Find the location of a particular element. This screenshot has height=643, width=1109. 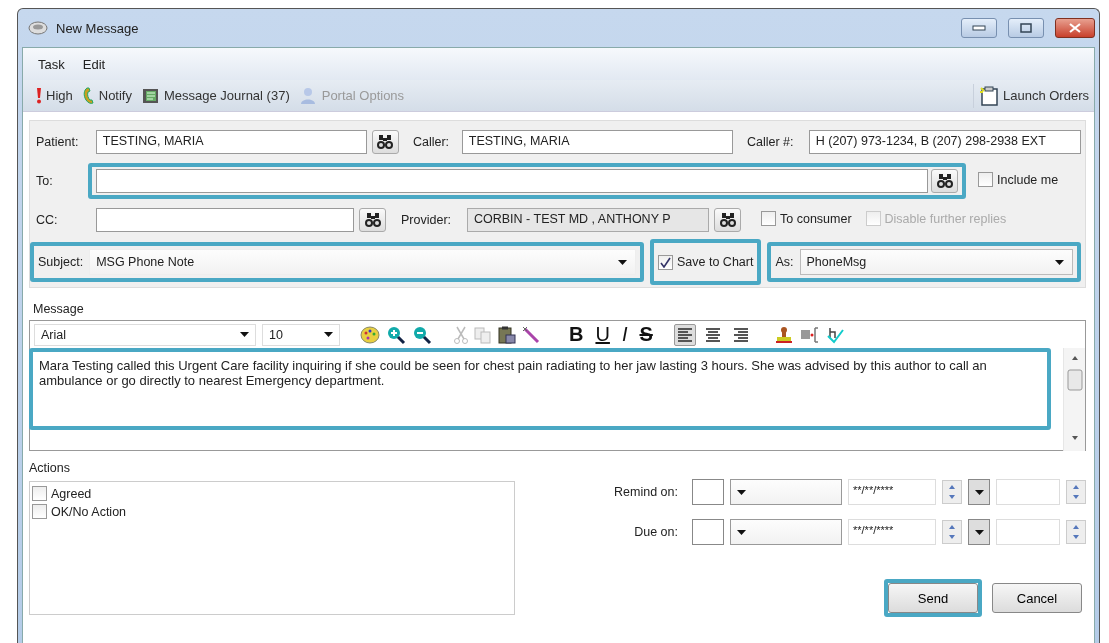

field-label: CC: is located at coordinates (47, 220).